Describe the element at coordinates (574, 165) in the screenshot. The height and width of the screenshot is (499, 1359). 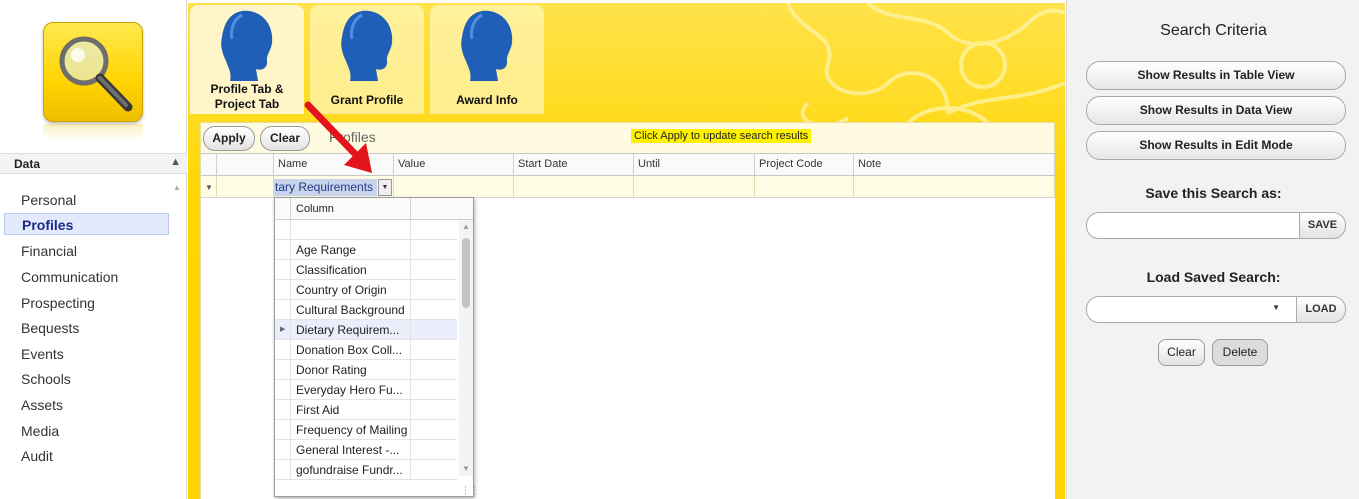
I see `grid-header-start-date: Start Date` at that location.